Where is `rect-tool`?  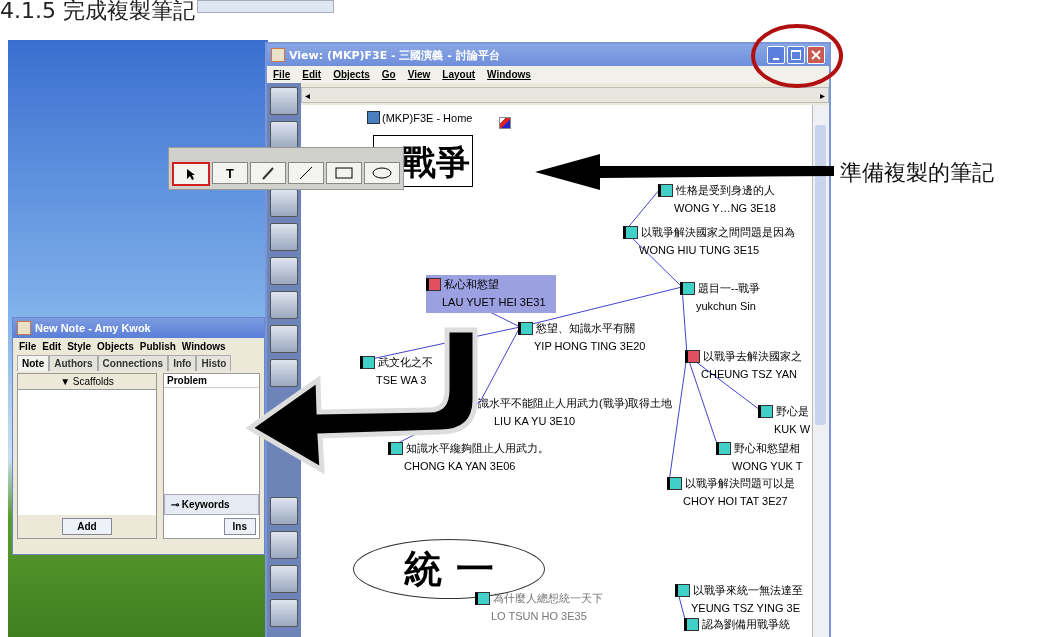
rect-tool is located at coordinates (344, 173).